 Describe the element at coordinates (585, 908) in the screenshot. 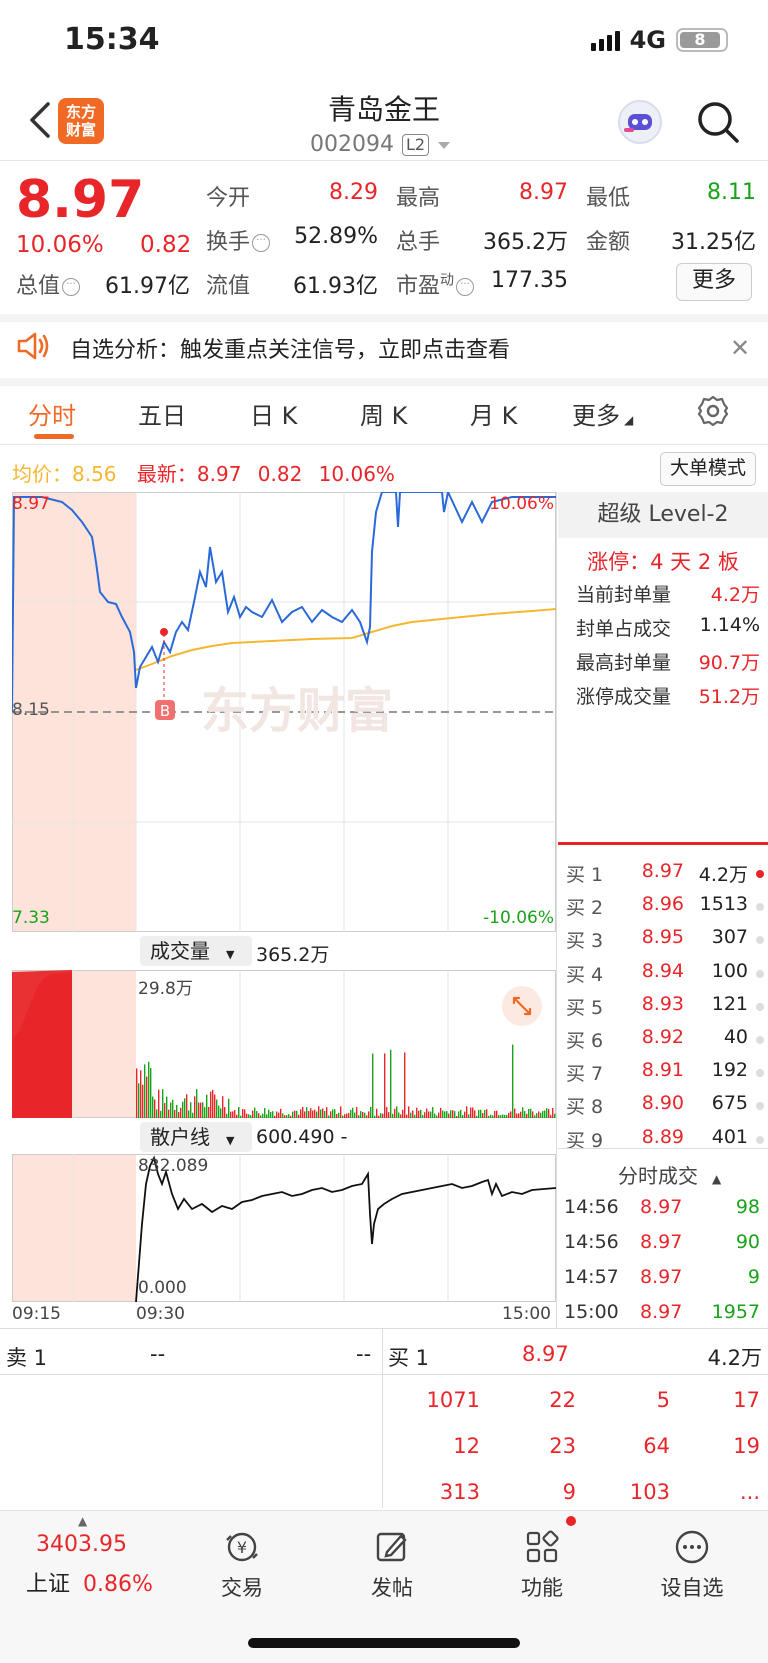

I see `bid-label: 买 2` at that location.